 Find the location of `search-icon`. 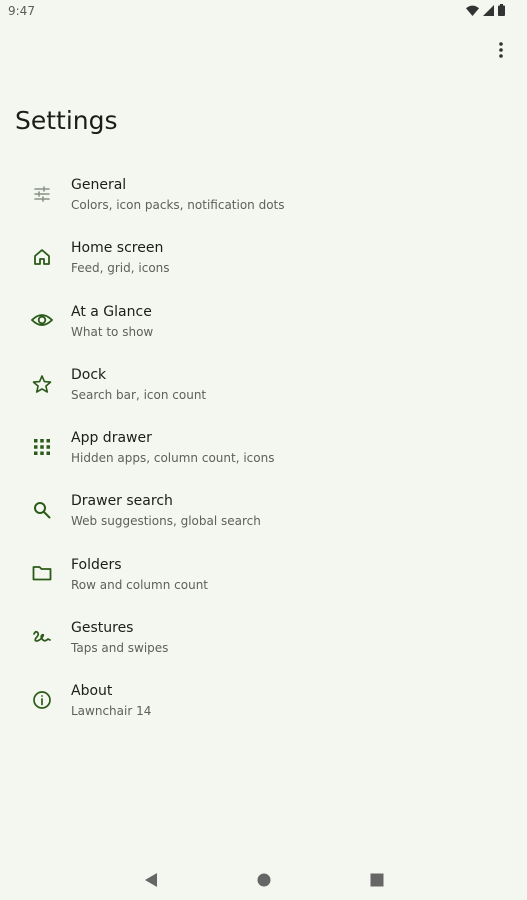

search-icon is located at coordinates (42, 510).